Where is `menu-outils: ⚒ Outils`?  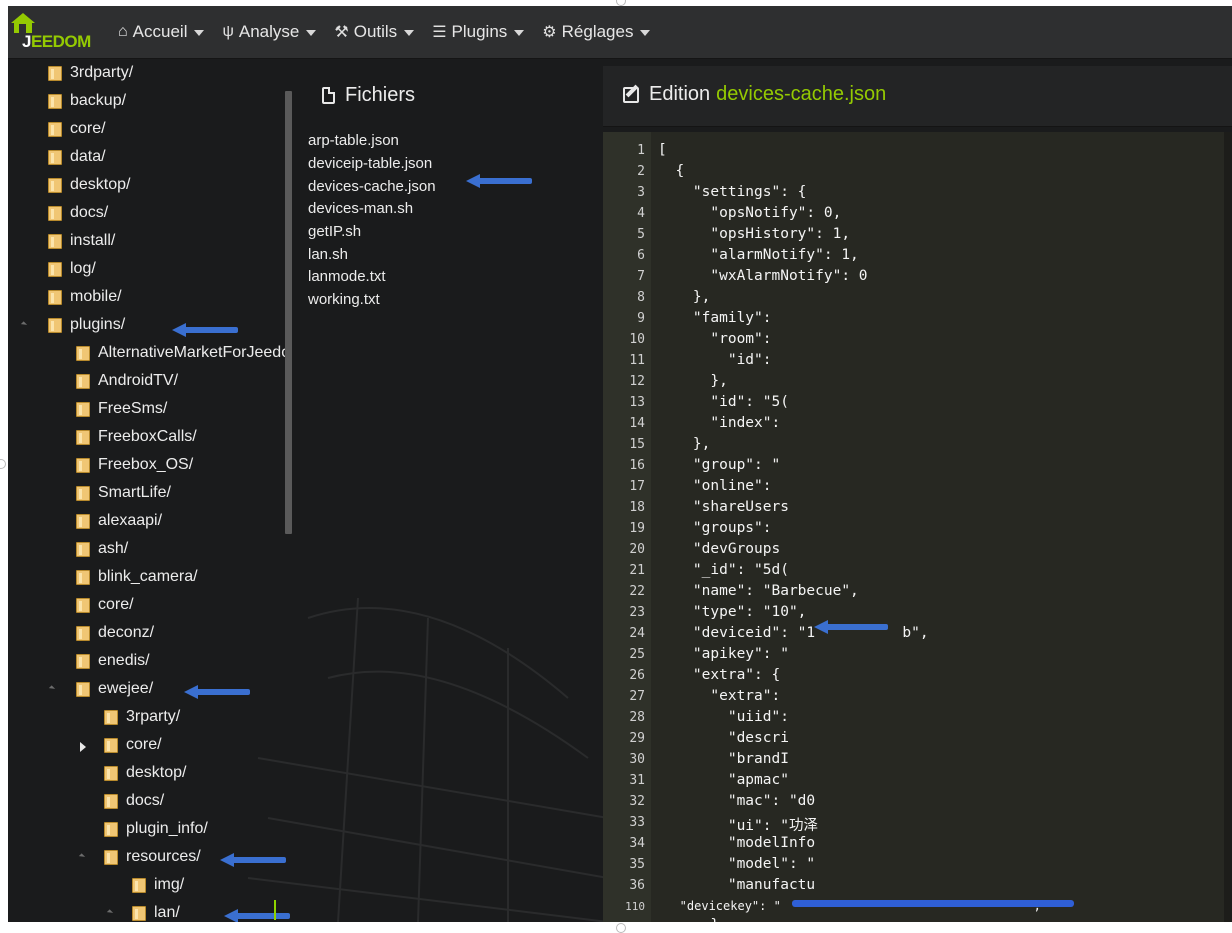
menu-outils: ⚒ Outils is located at coordinates (374, 32).